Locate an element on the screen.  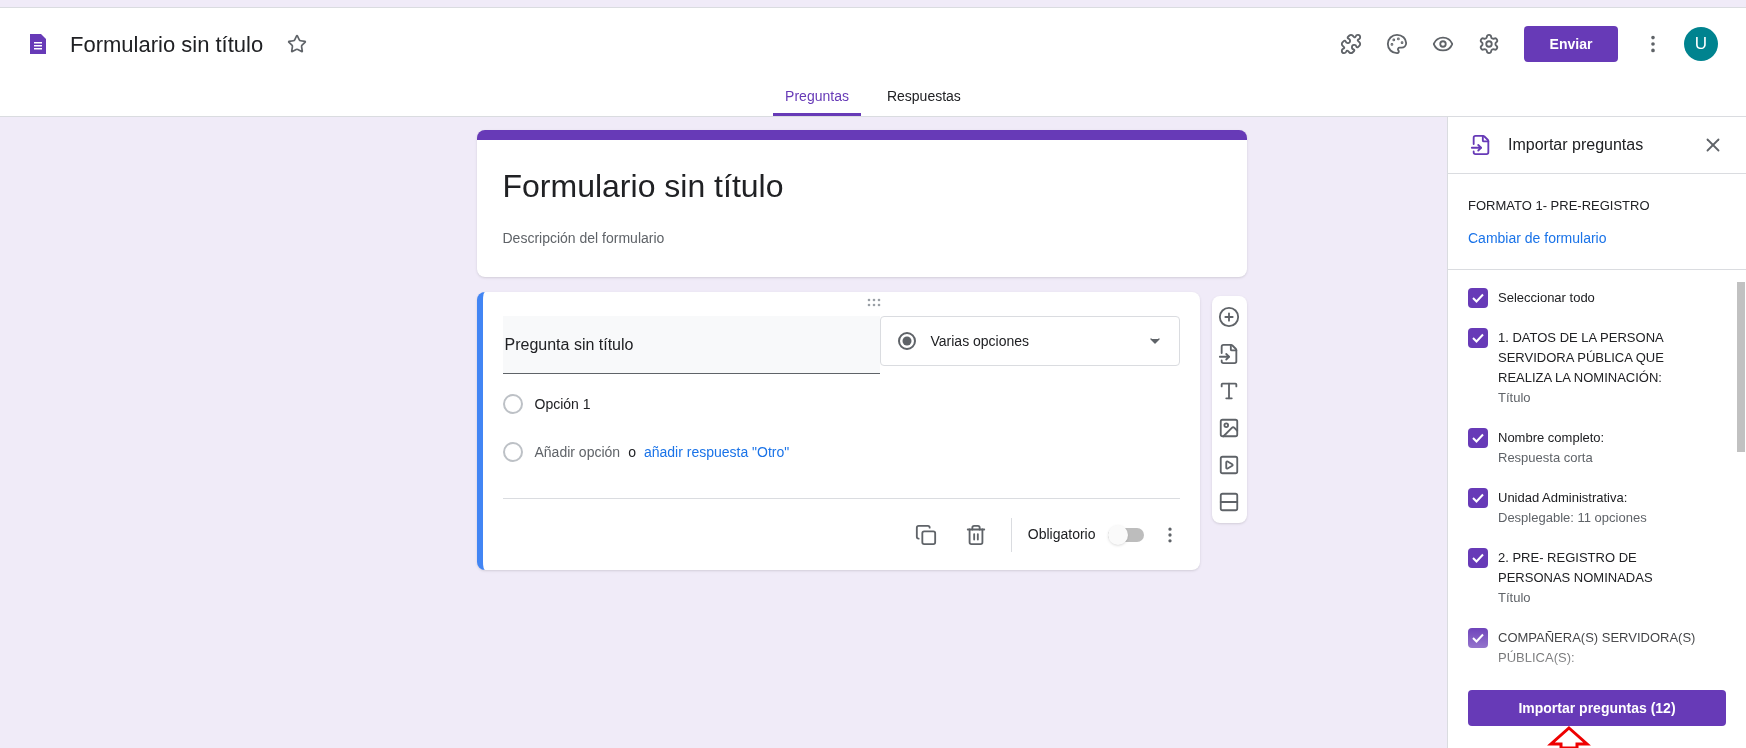
avatar: U is located at coordinates (1701, 44).